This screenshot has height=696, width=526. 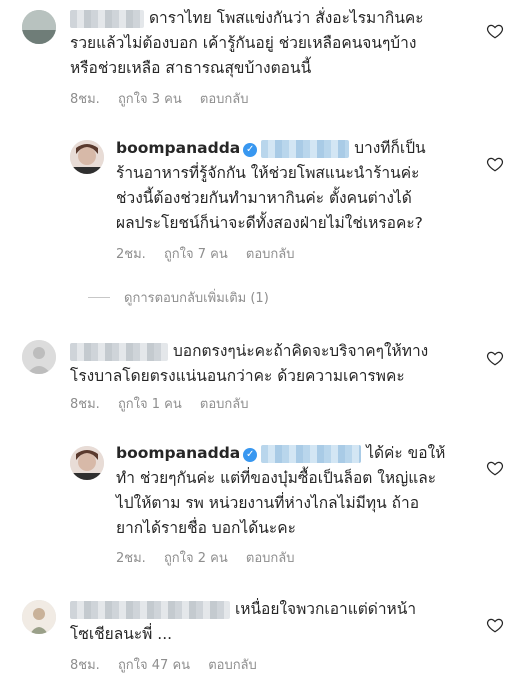 I want to click on view-more-replies-label: ดูการตอบกลับเพิ่มเติม (1), so click(x=196, y=298).